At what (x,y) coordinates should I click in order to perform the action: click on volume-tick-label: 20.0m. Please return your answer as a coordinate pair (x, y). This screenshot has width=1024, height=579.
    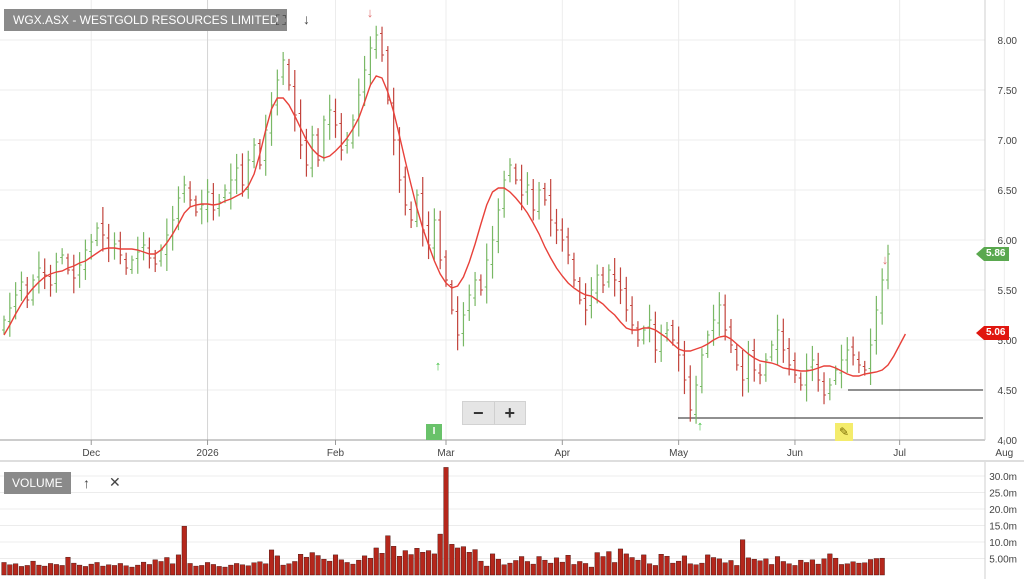
    Looking at the image, I should click on (1003, 510).